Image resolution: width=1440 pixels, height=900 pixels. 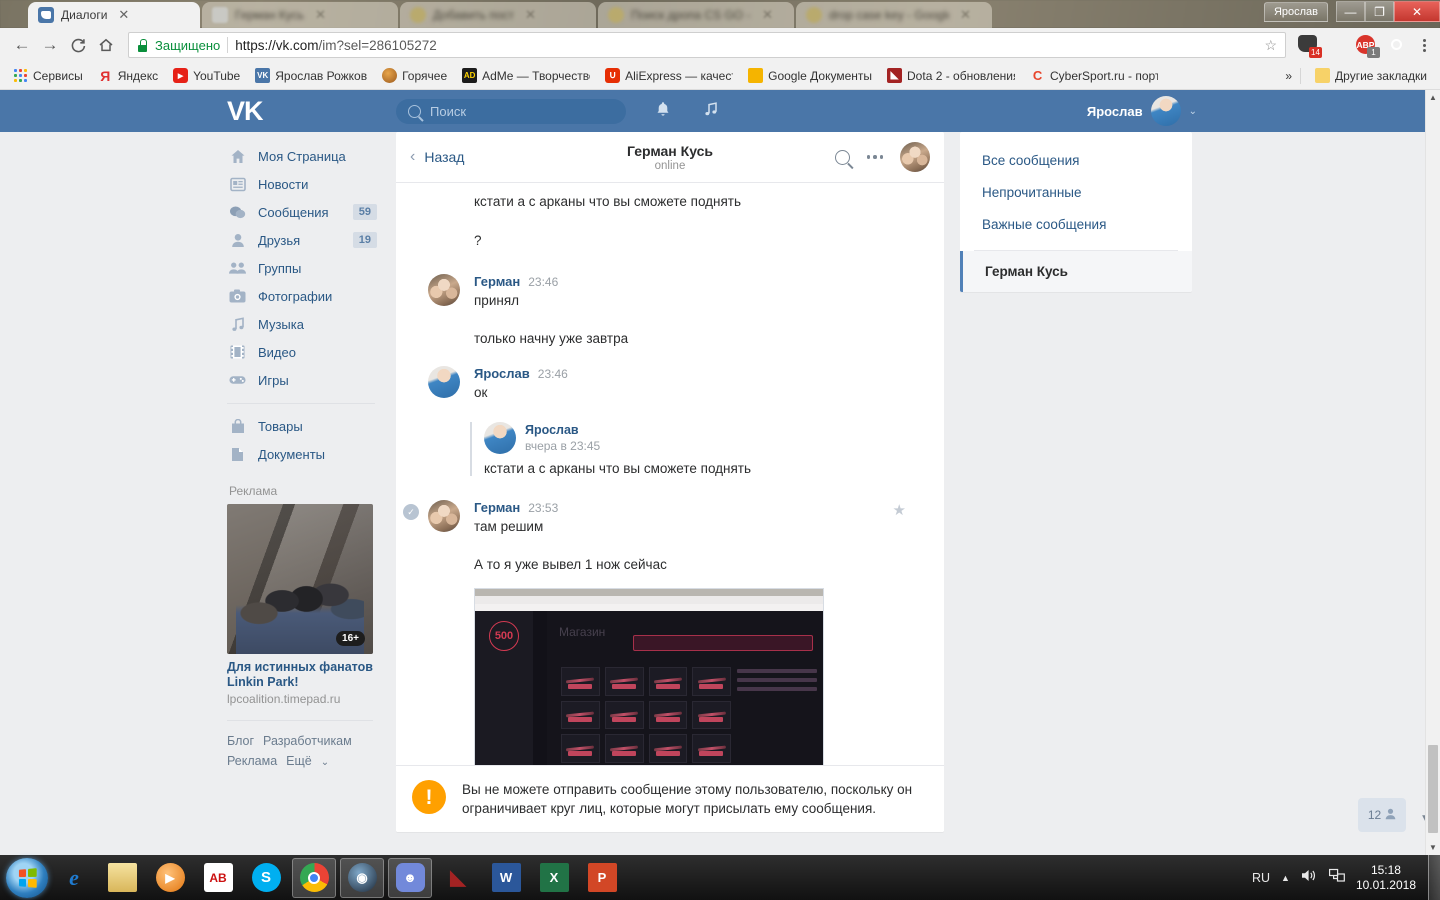 What do you see at coordinates (362, 877) in the screenshot?
I see `taskbar-steam: ◉` at bounding box center [362, 877].